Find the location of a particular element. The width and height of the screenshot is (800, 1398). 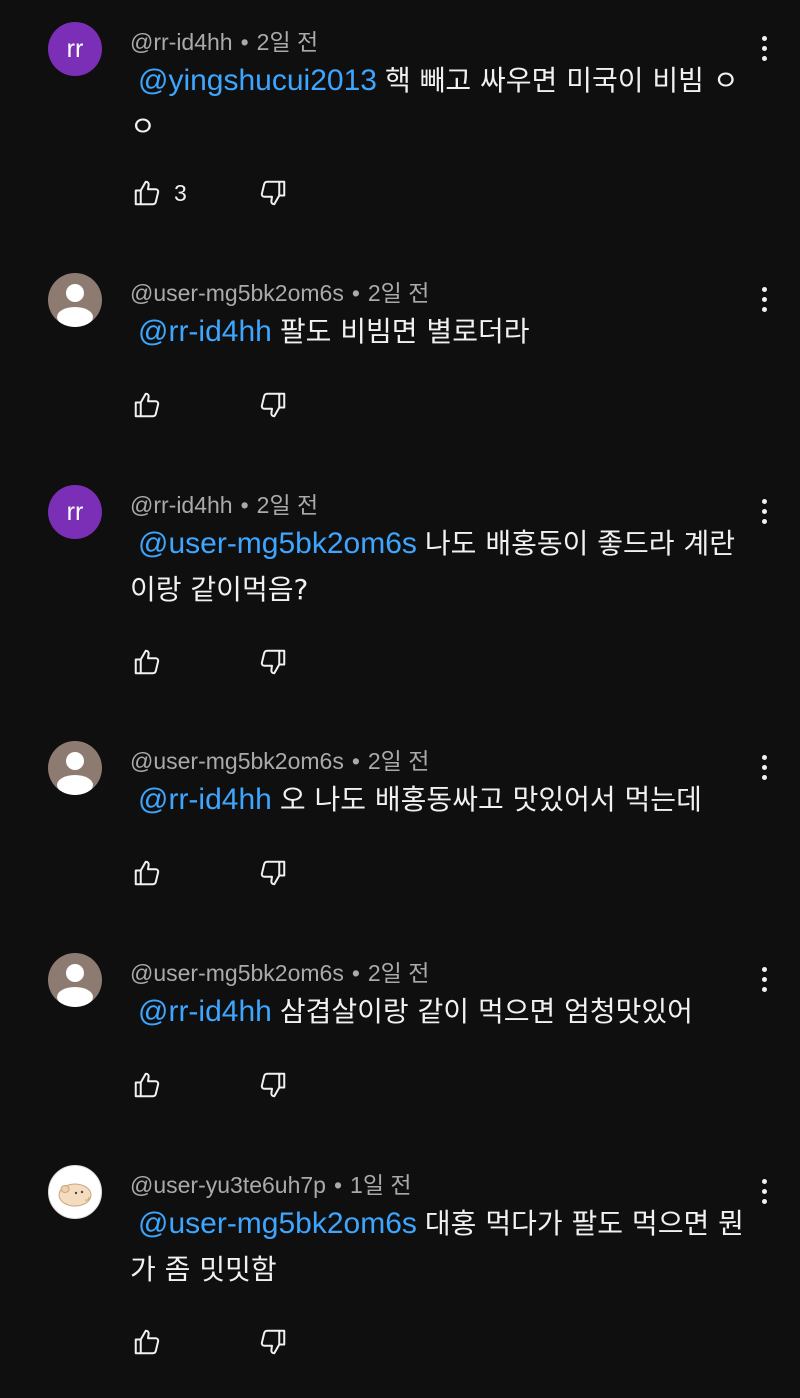

comment-text: @rr-id4hh 팔도 비빔면 별로더라 is located at coordinates (445, 332).